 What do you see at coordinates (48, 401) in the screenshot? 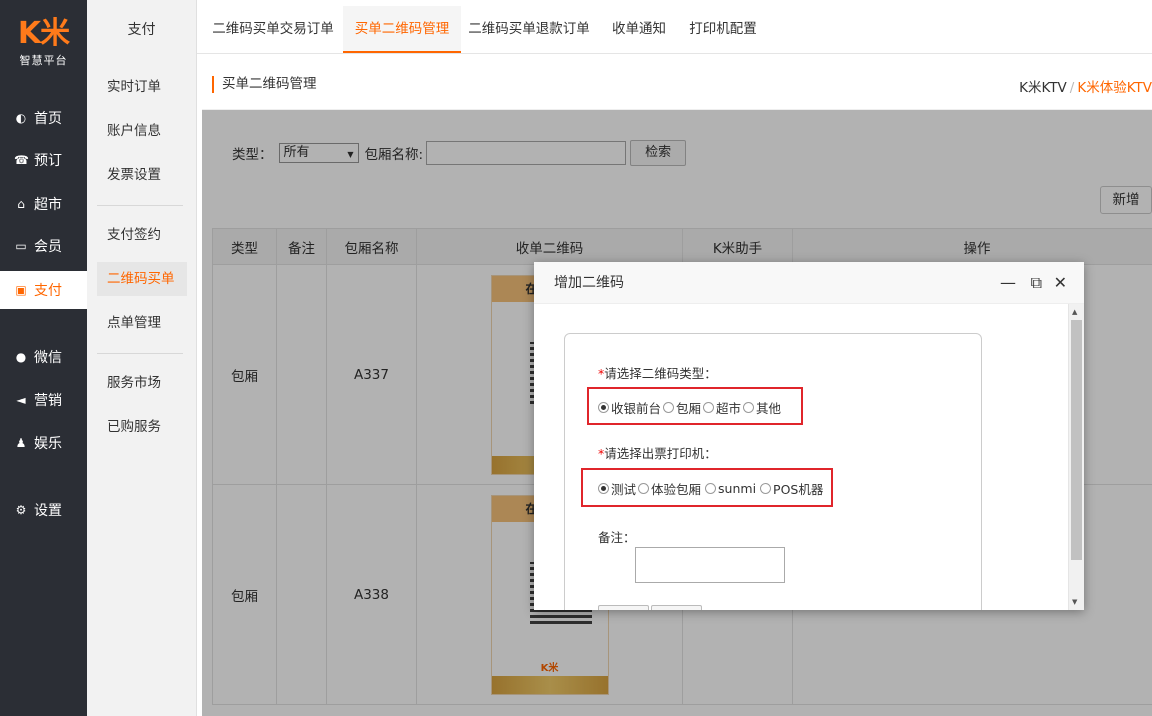
I see `nav-label: 营销` at bounding box center [48, 401].